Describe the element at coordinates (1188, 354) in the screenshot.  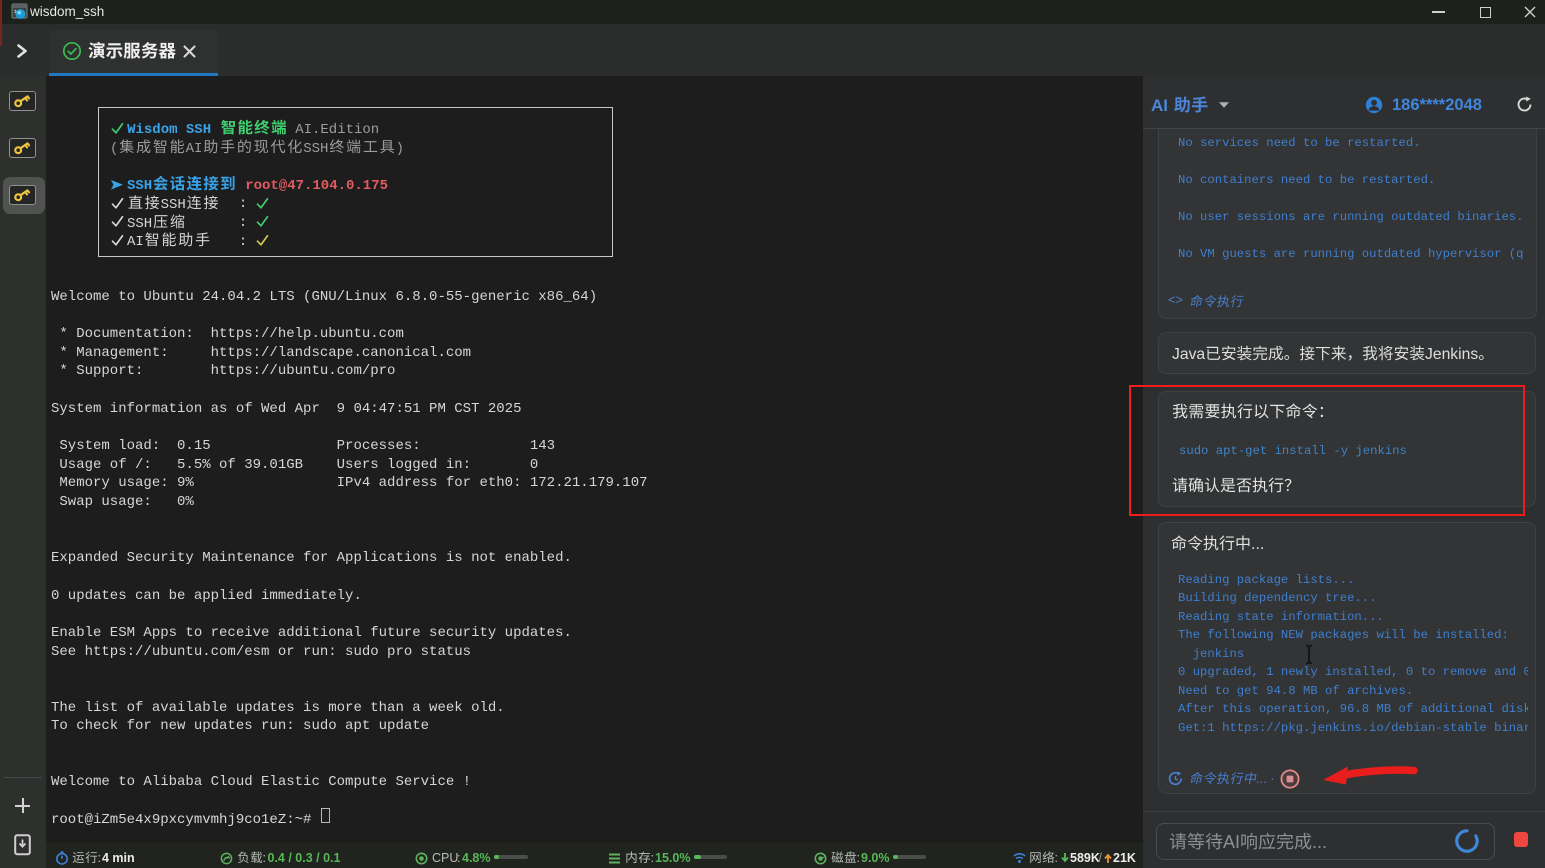
I see `svg-text: Java` at that location.